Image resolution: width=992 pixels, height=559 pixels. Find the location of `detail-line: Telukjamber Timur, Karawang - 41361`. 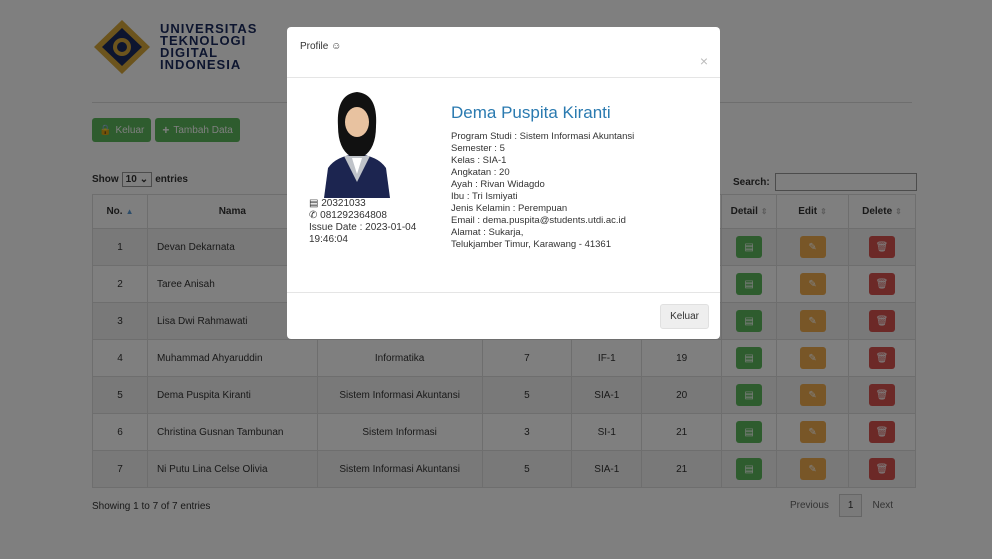

detail-line: Telukjamber Timur, Karawang - 41361 is located at coordinates (531, 244).